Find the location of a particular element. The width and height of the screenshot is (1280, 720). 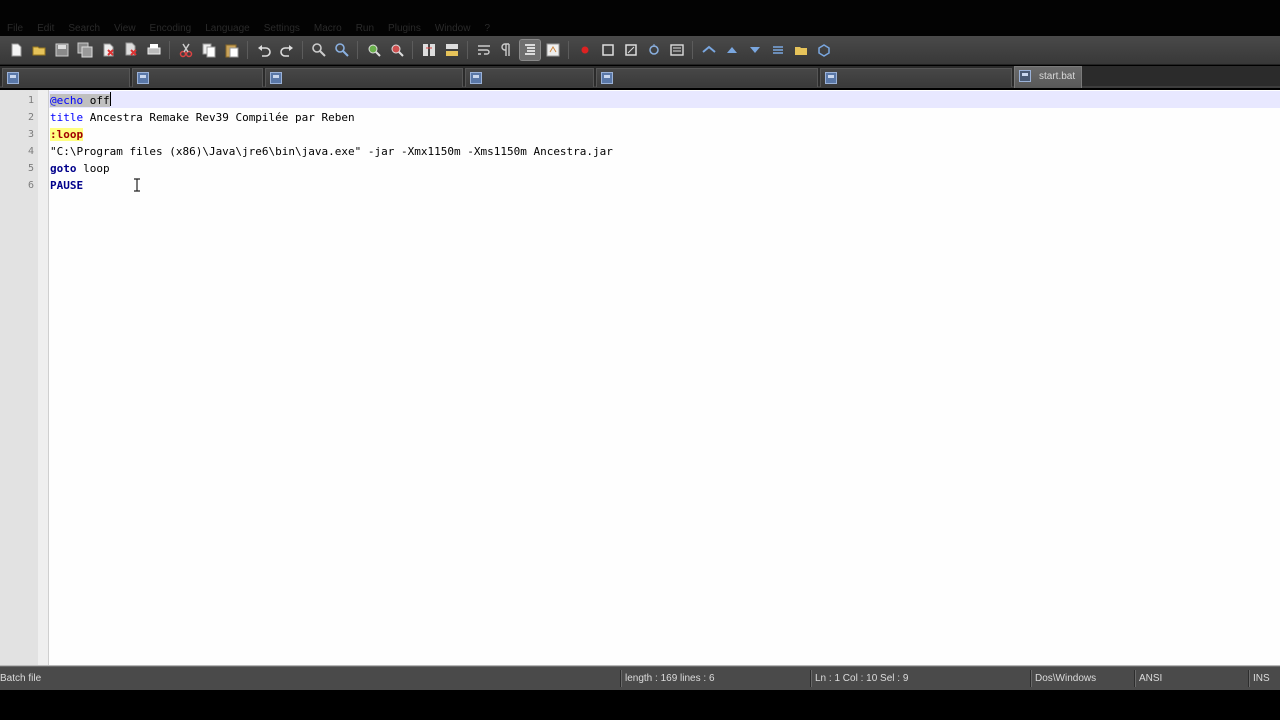

show-all-chars-button is located at coordinates (507, 50).